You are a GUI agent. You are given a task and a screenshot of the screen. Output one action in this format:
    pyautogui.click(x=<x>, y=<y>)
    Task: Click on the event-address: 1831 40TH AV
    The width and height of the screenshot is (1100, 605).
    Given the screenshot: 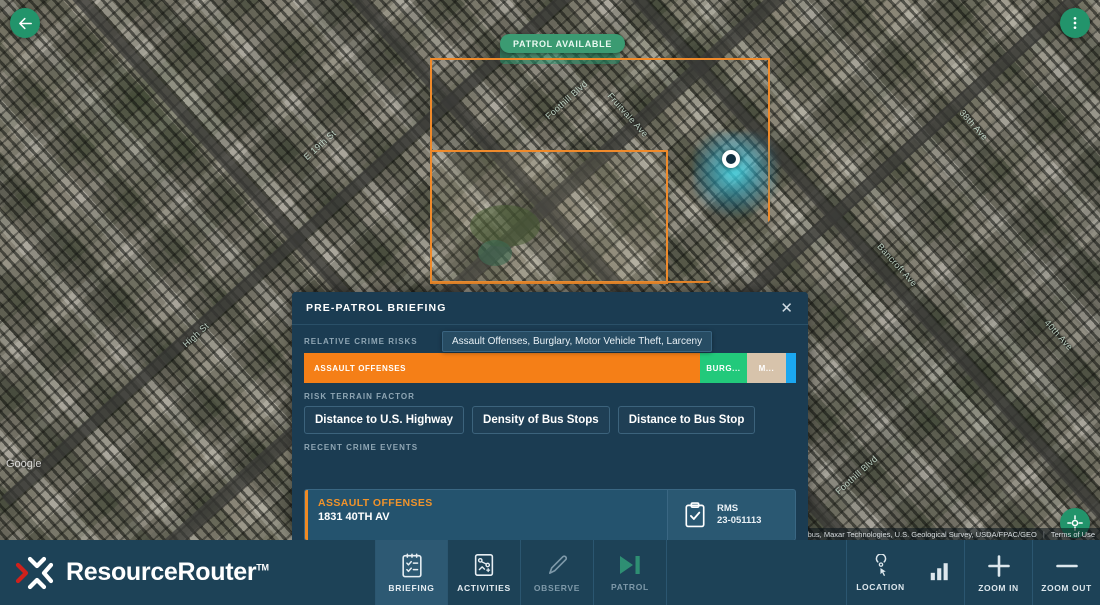 What is the action you would take?
    pyautogui.click(x=354, y=517)
    